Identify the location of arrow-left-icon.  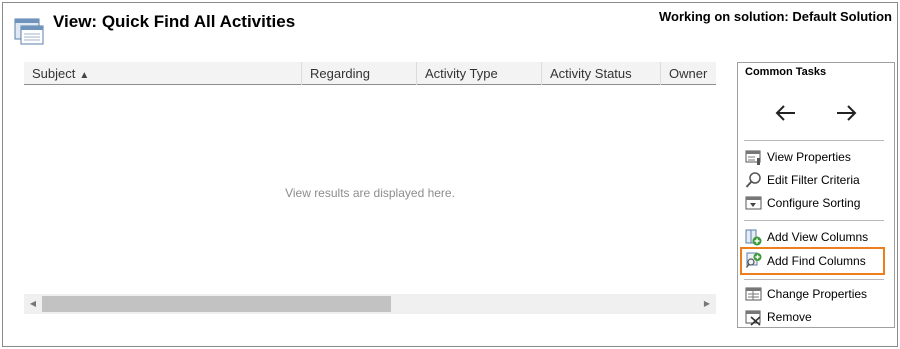
(786, 113).